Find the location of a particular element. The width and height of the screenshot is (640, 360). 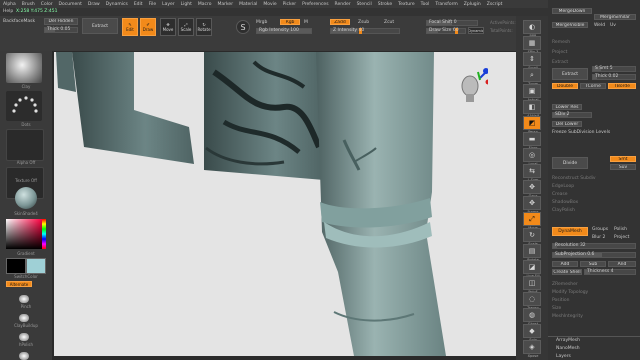

del-hidden-button: Del Hidden is located at coordinates (61, 21).